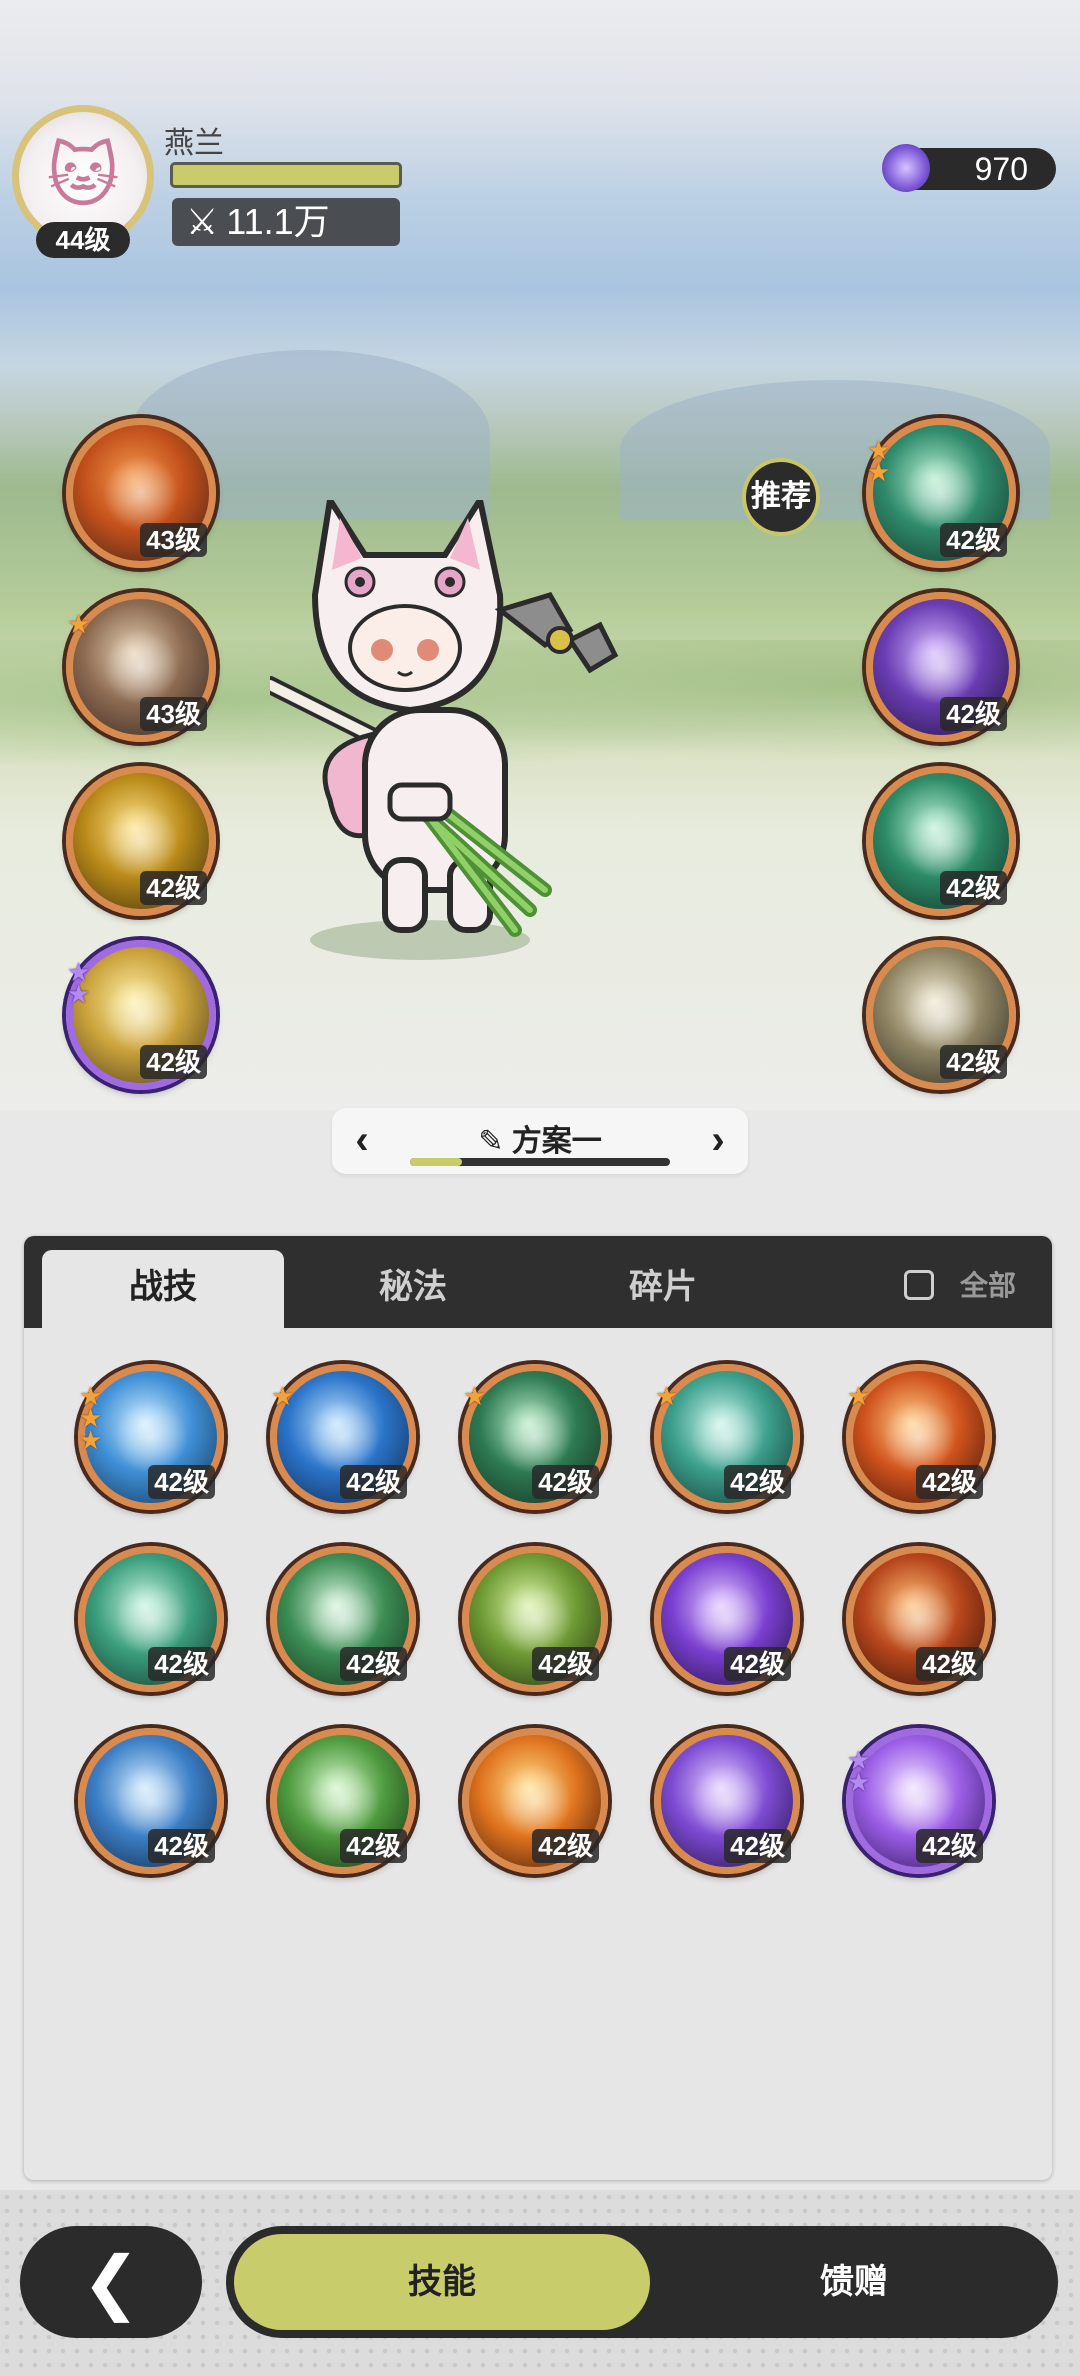 The image size is (1080, 2376). I want to click on left-skill-slot: ★ 43级, so click(141, 667).